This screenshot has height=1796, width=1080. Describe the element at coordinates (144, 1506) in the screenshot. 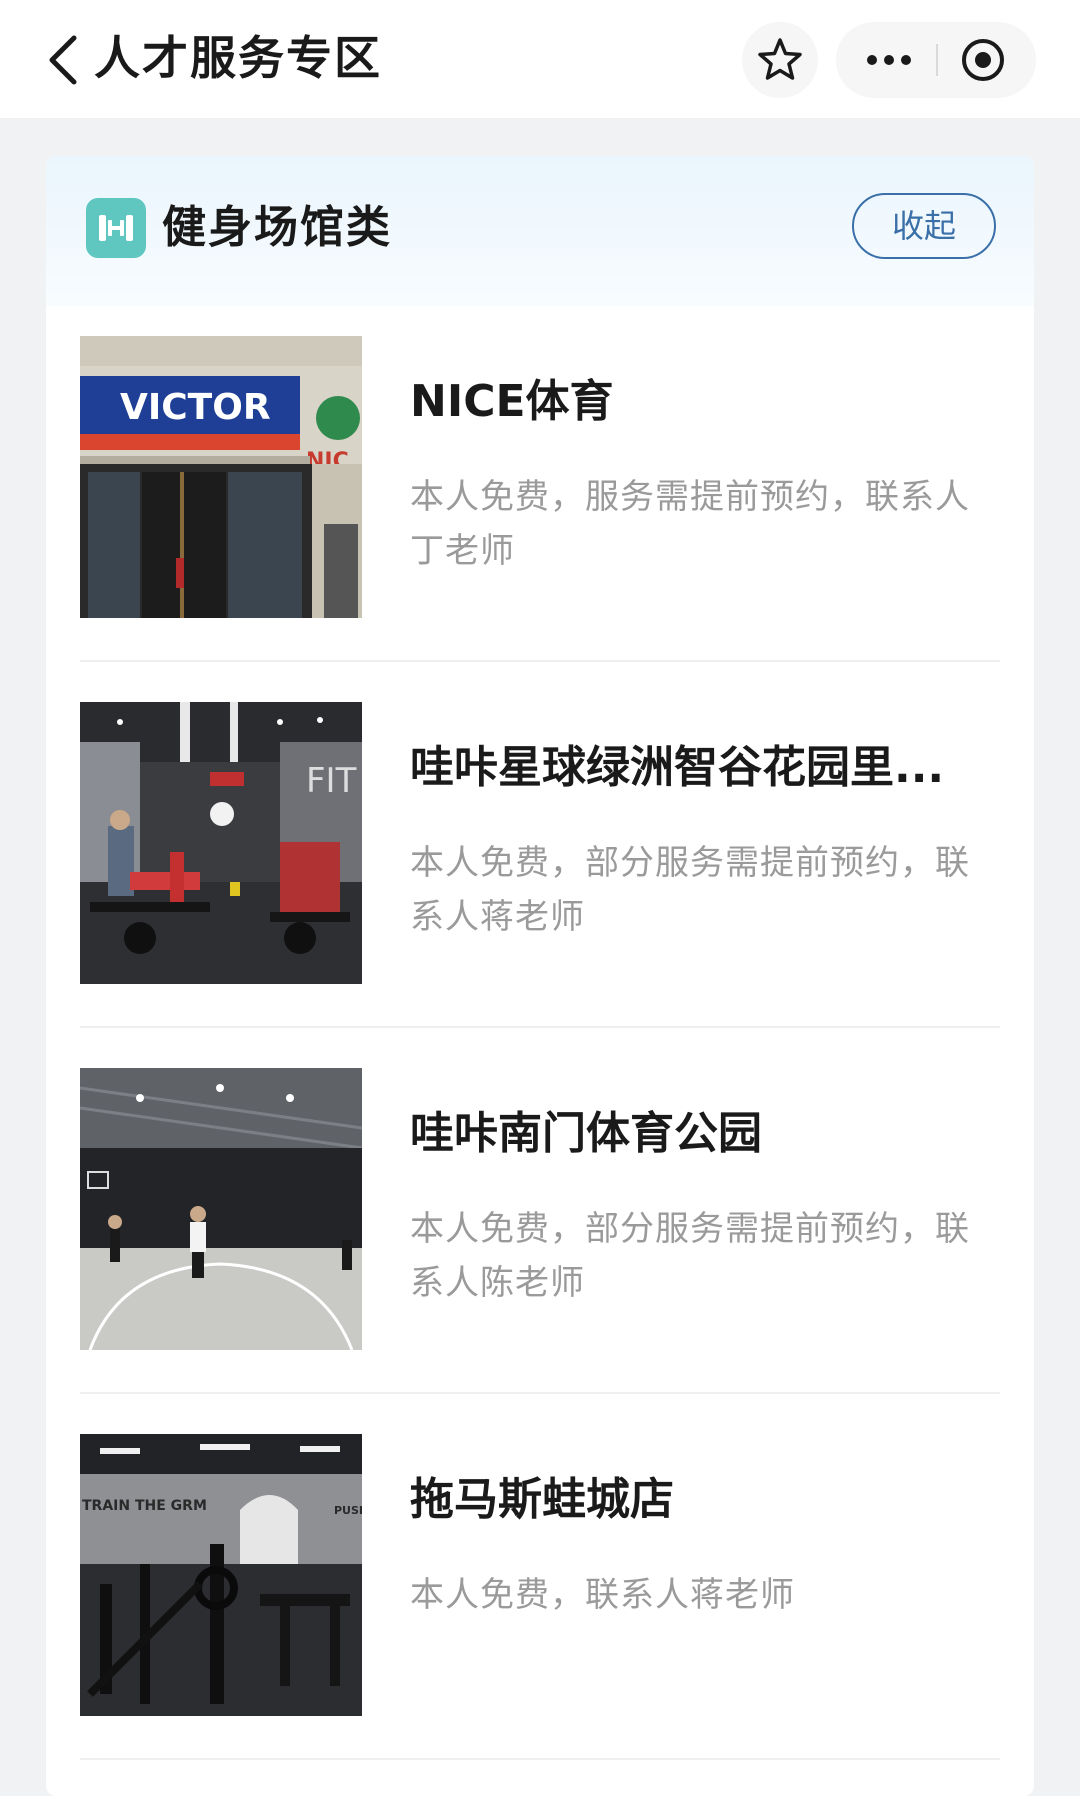

I see `svg-text: TRAIN THE GRM` at that location.